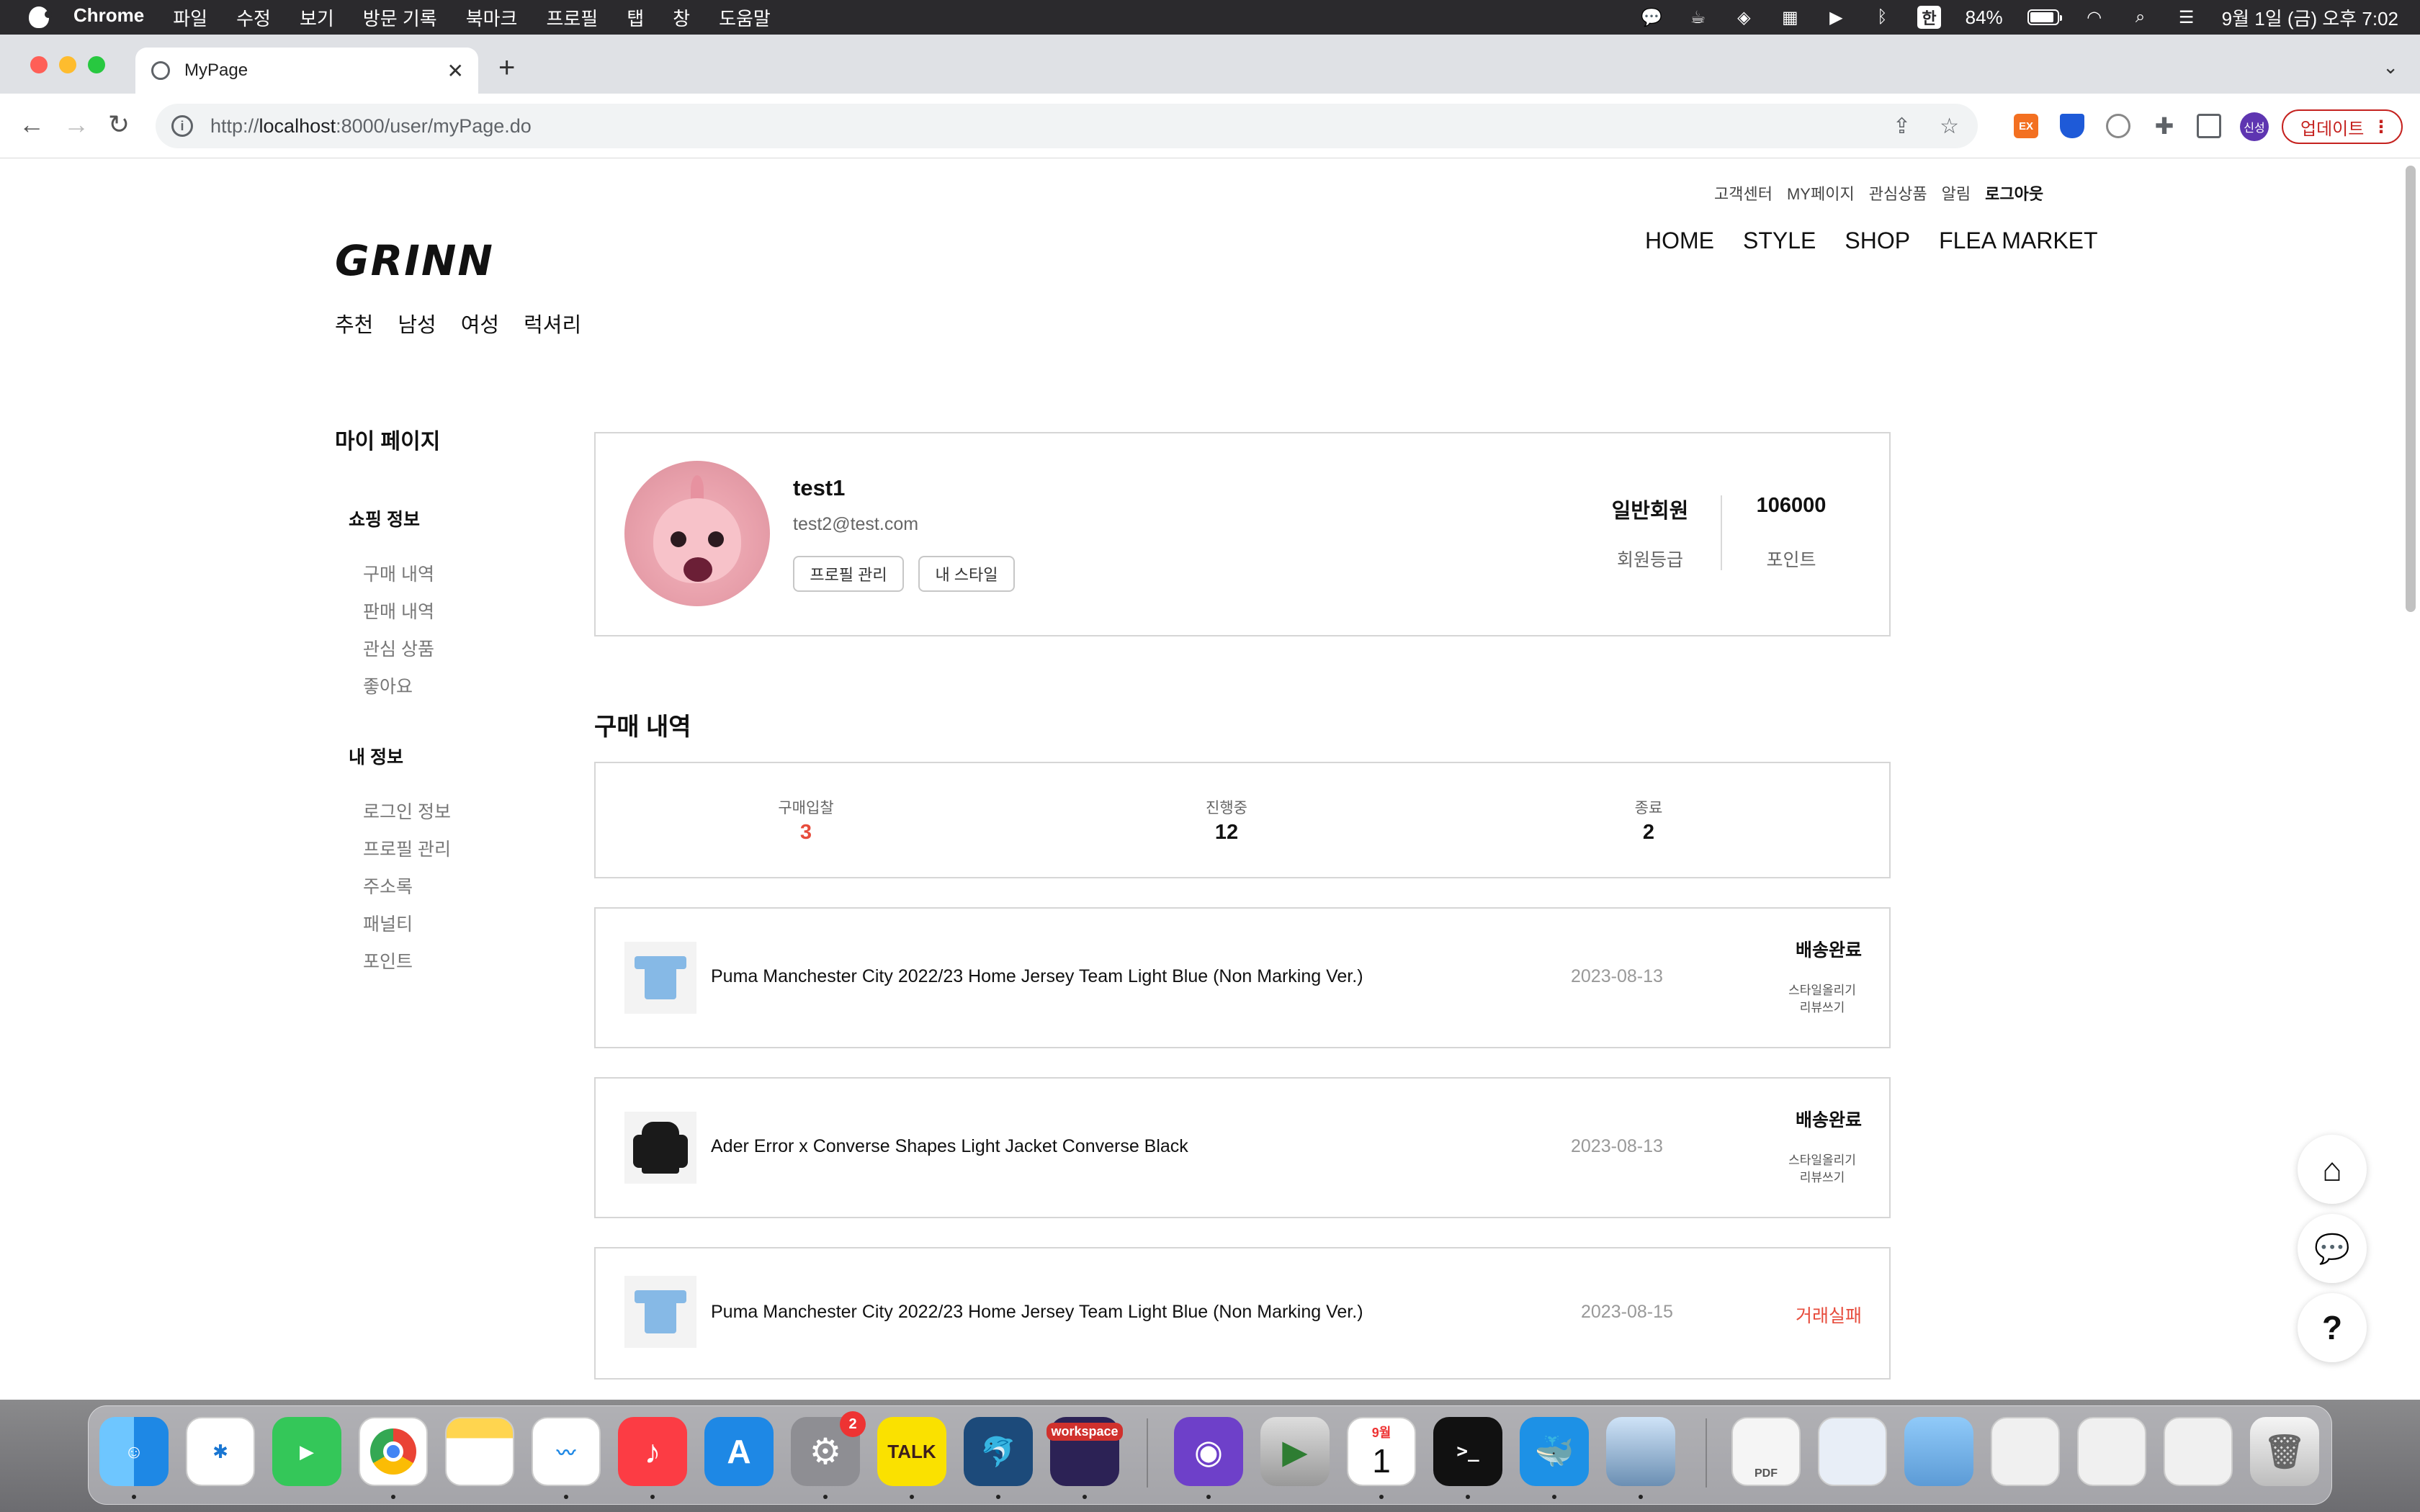 This screenshot has width=2420, height=1512. What do you see at coordinates (399, 611) in the screenshot?
I see `sidebar-item-sales: 판매 내역` at bounding box center [399, 611].